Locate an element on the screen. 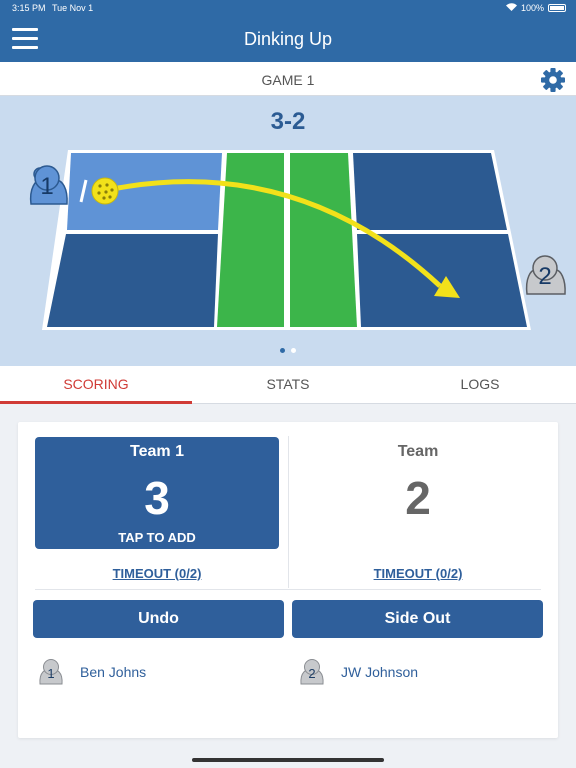 The image size is (576, 768). game-title: GAME 1 is located at coordinates (288, 80).